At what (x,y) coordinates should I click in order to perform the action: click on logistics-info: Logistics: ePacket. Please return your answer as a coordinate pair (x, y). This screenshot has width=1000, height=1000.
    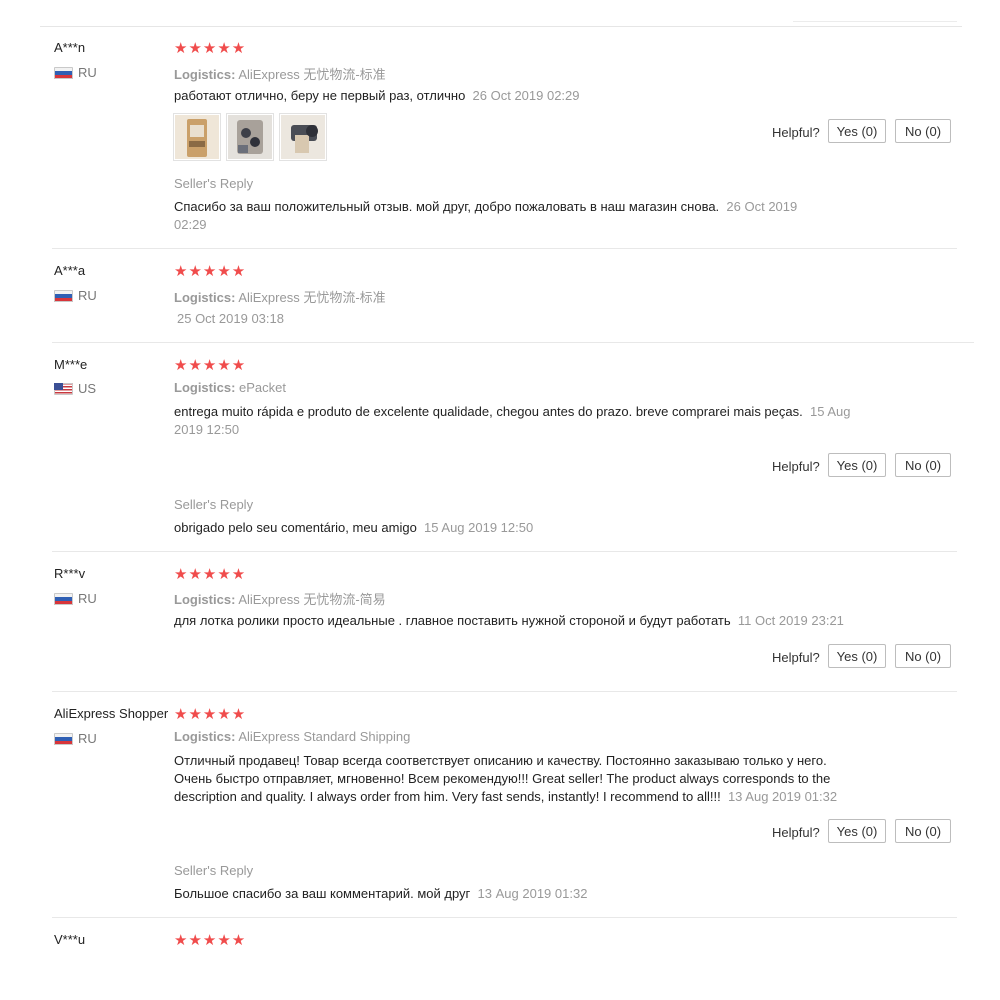
    Looking at the image, I should click on (230, 387).